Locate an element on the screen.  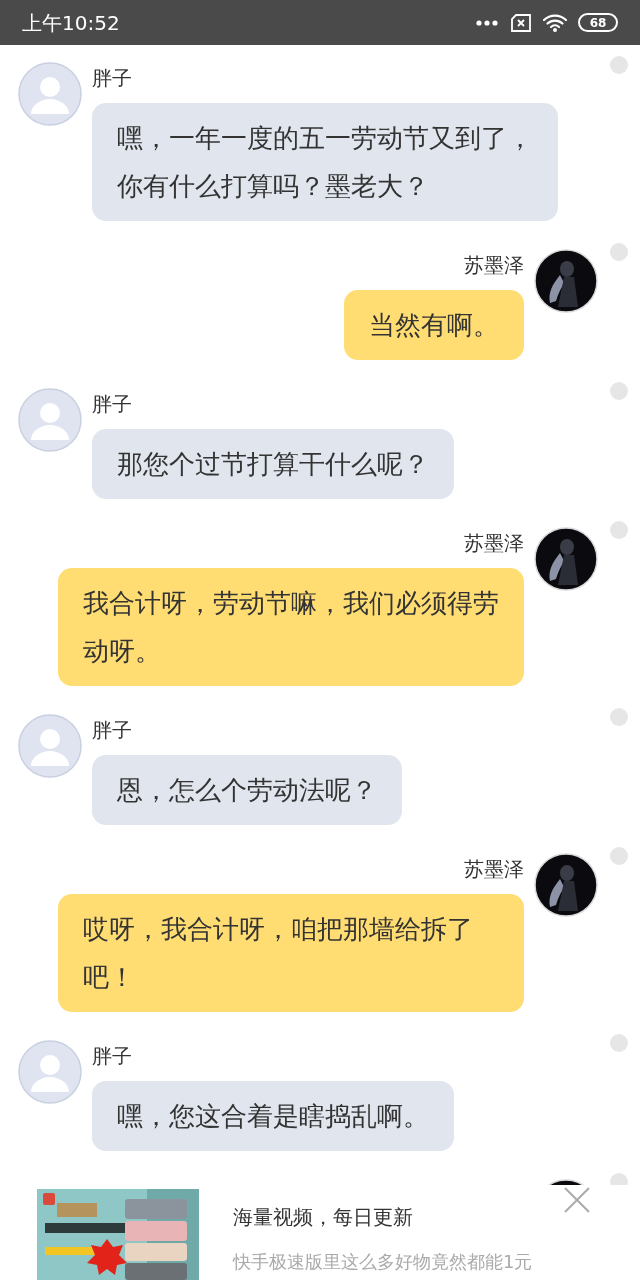
ad-description: 快手极速版里这么多好物竟然都能1元 is located at coordinates (383, 1262).